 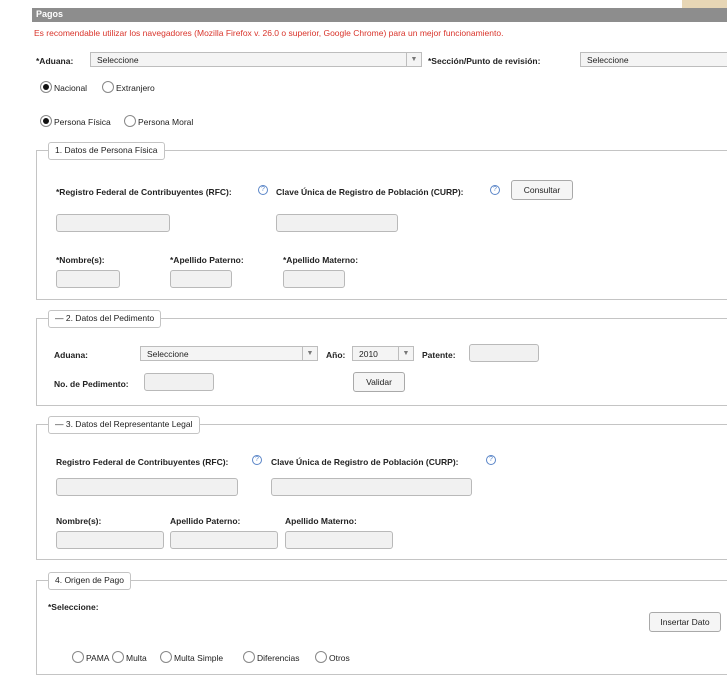 What do you see at coordinates (484, 61) in the screenshot?
I see `seccion-label: *Sección/Punto de revisión:` at bounding box center [484, 61].